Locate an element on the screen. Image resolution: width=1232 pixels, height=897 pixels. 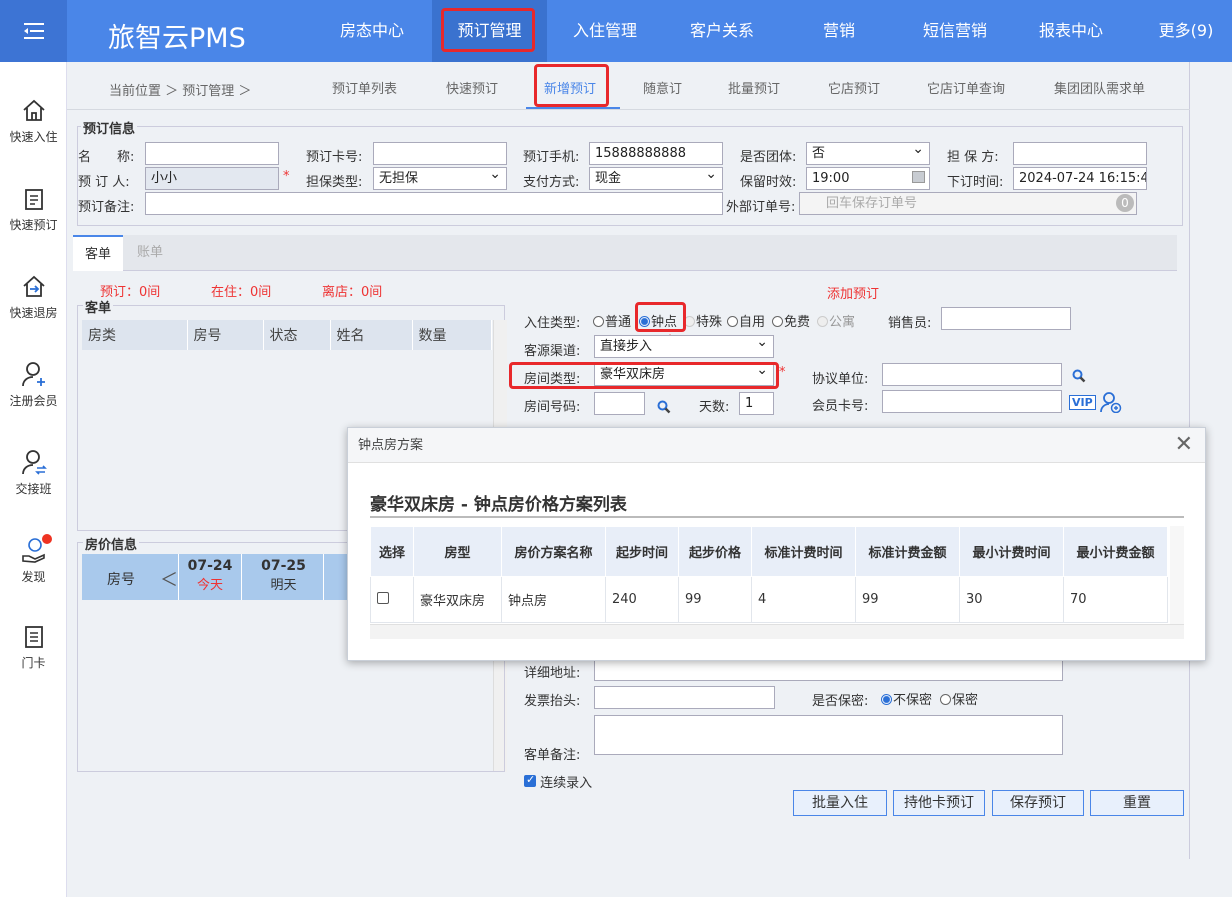
save-booking-button: 保存预订 is located at coordinates (1038, 803).